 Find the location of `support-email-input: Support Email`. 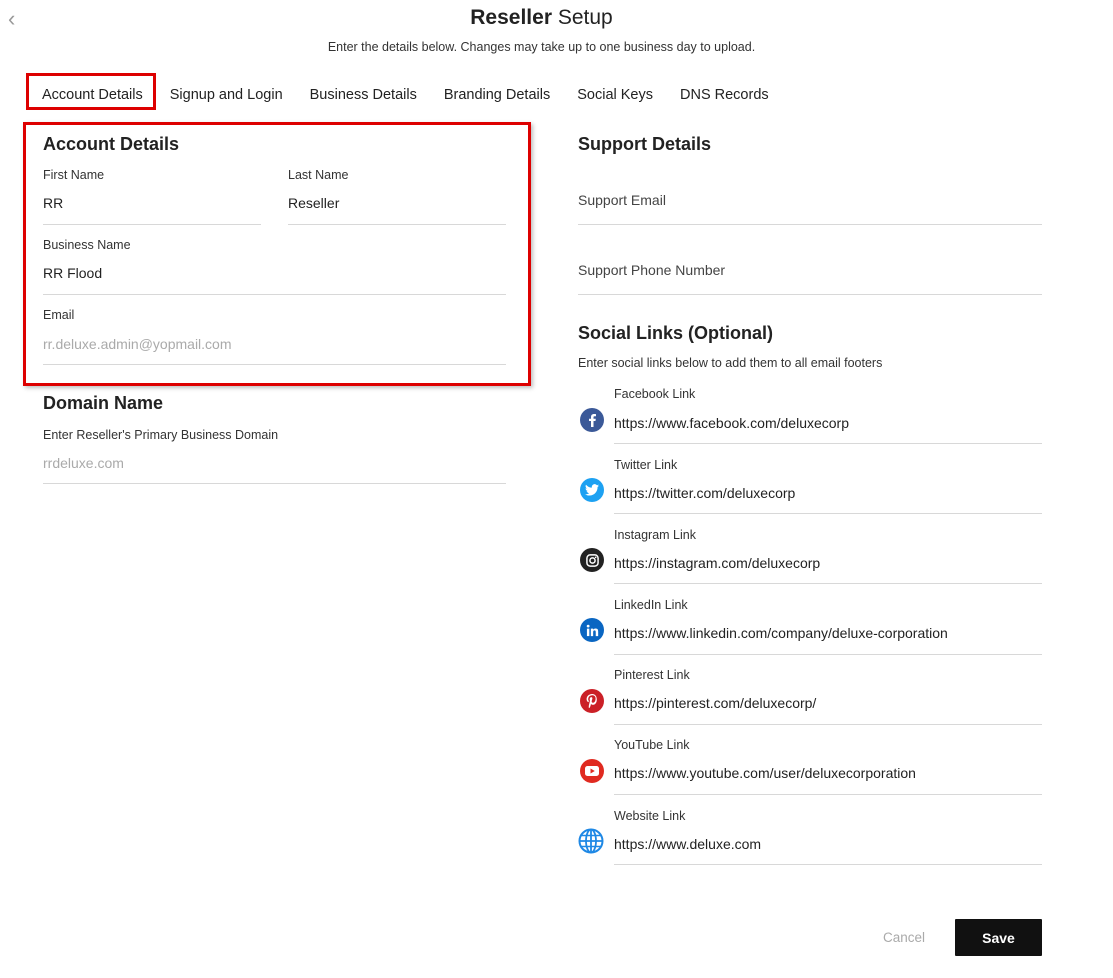

support-email-input: Support Email is located at coordinates (622, 200).